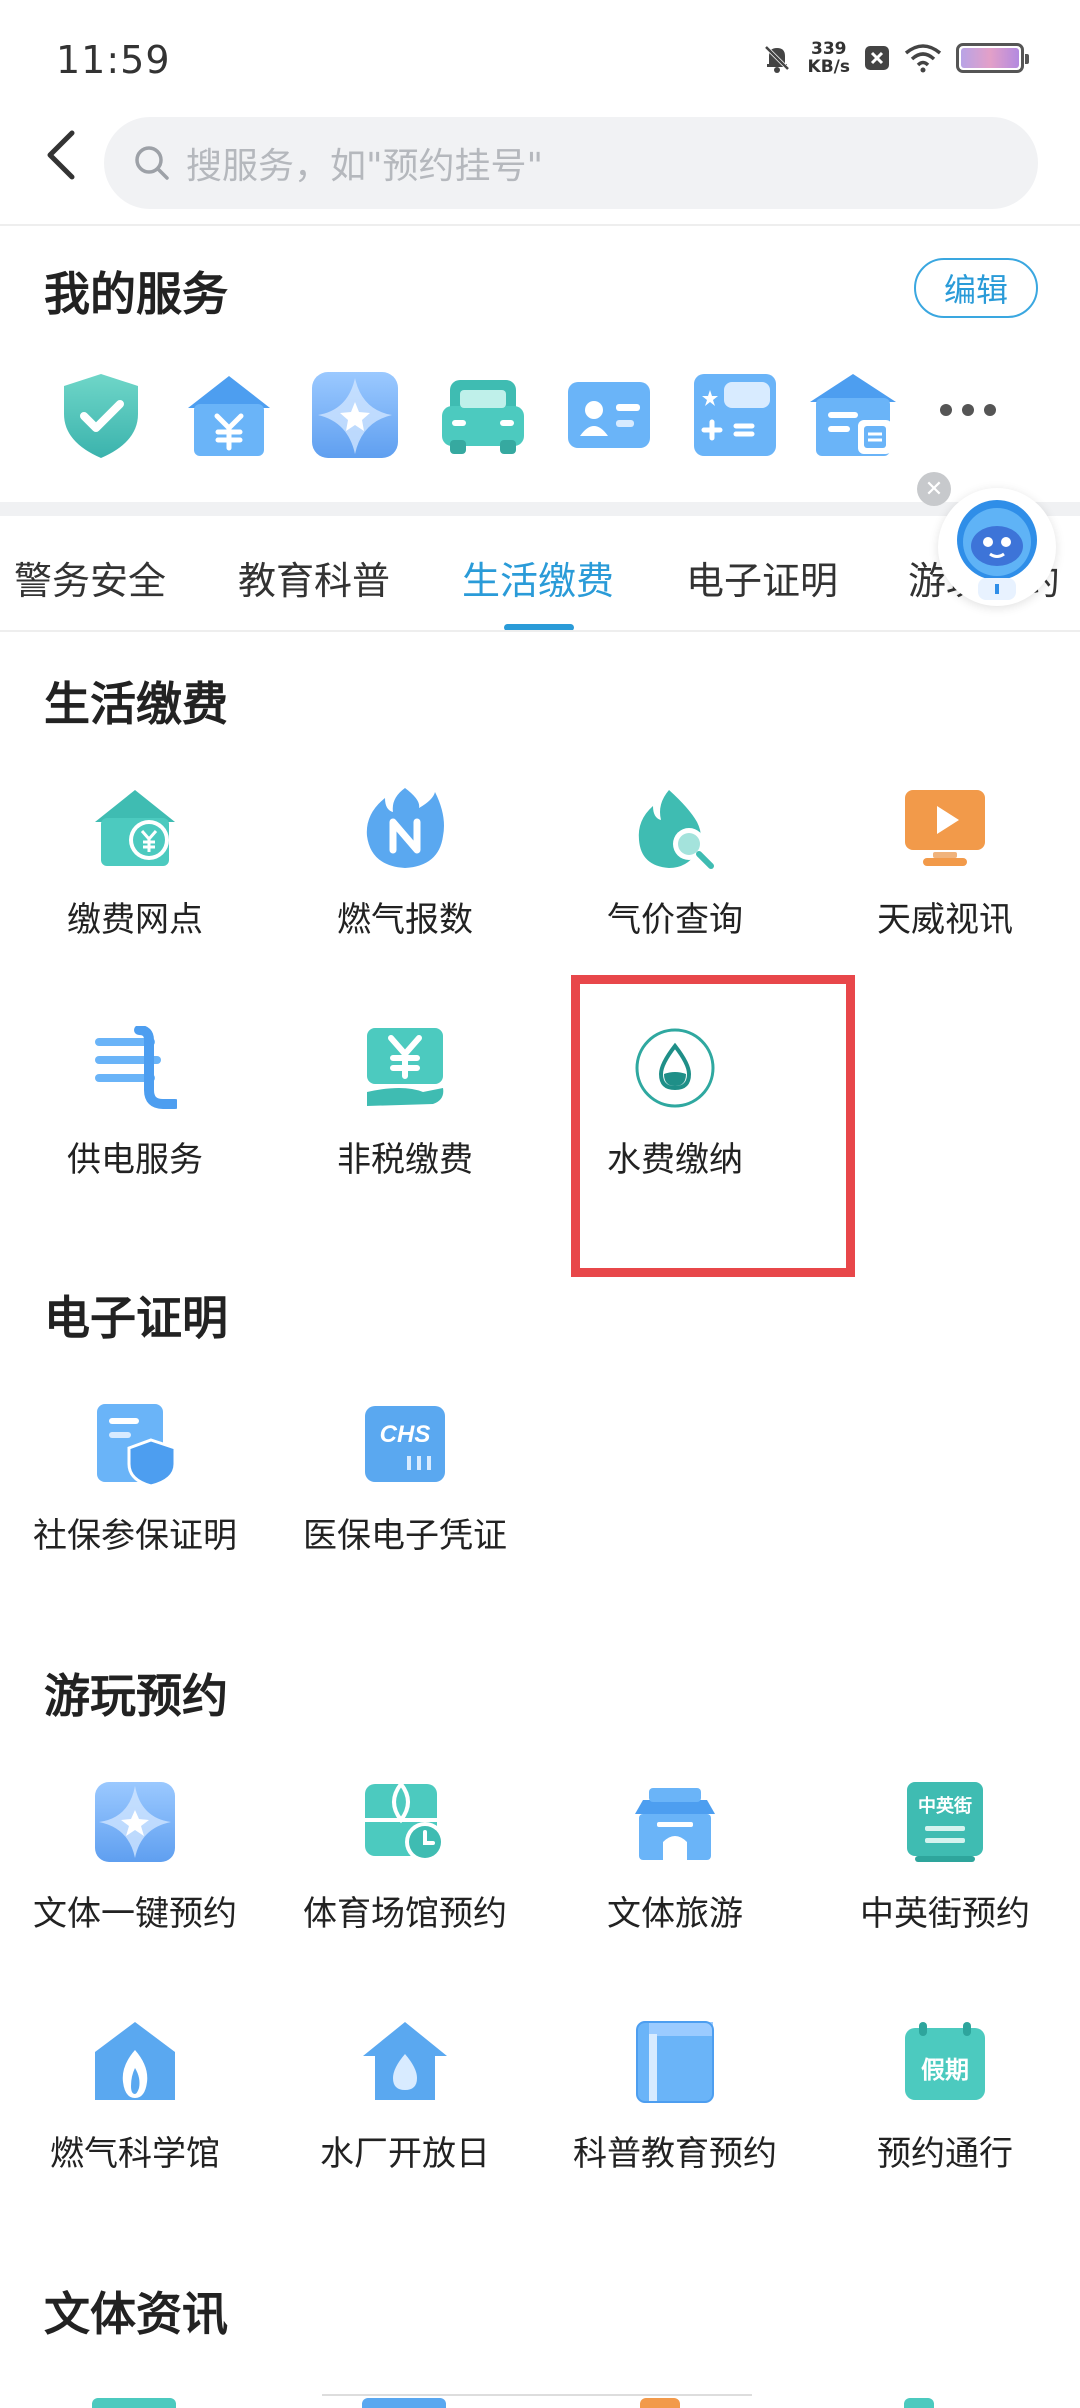 Image resolution: width=1080 pixels, height=2408 pixels. What do you see at coordinates (992, 58) in the screenshot?
I see `battery-icon` at bounding box center [992, 58].